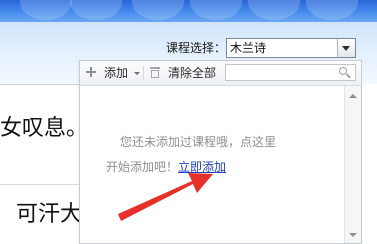 The image size is (377, 244). I want to click on empty-state-message-2: 开始添加吧！立即添加, so click(166, 167).